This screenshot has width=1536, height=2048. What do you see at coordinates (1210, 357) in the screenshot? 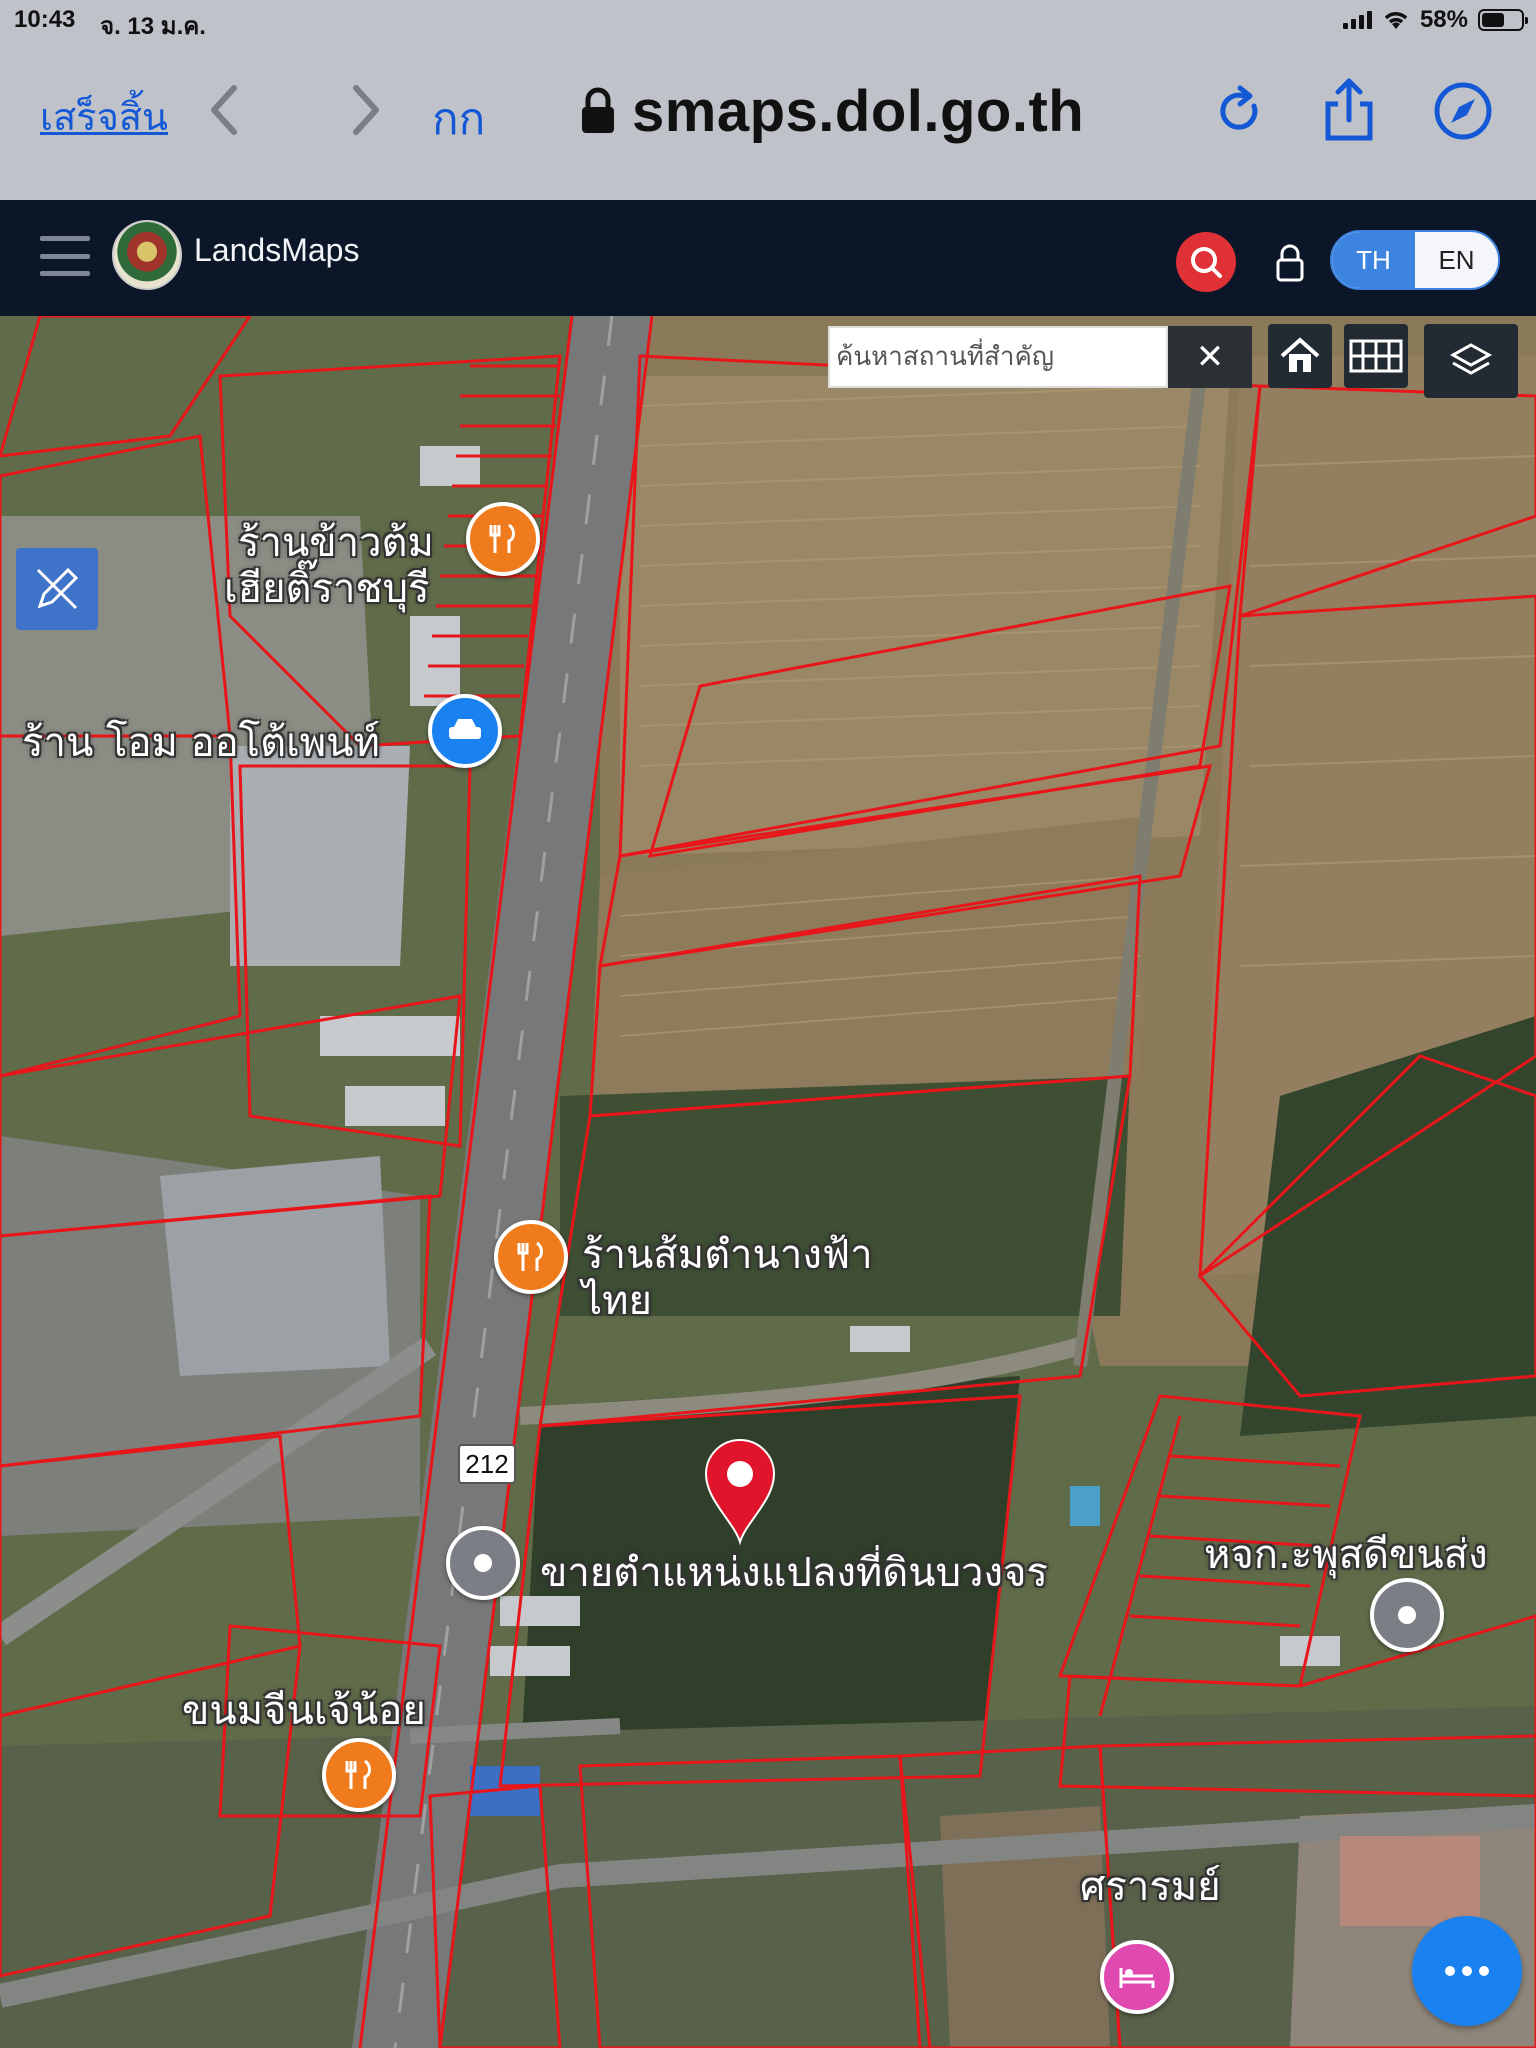
I see `clear-search-button: ✕` at bounding box center [1210, 357].